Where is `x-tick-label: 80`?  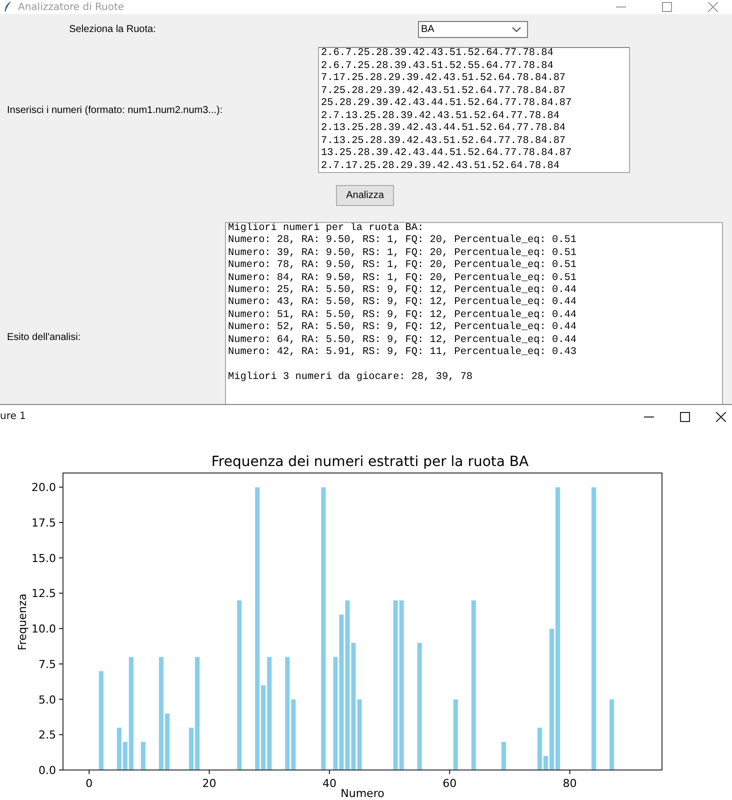 x-tick-label: 80 is located at coordinates (569, 783).